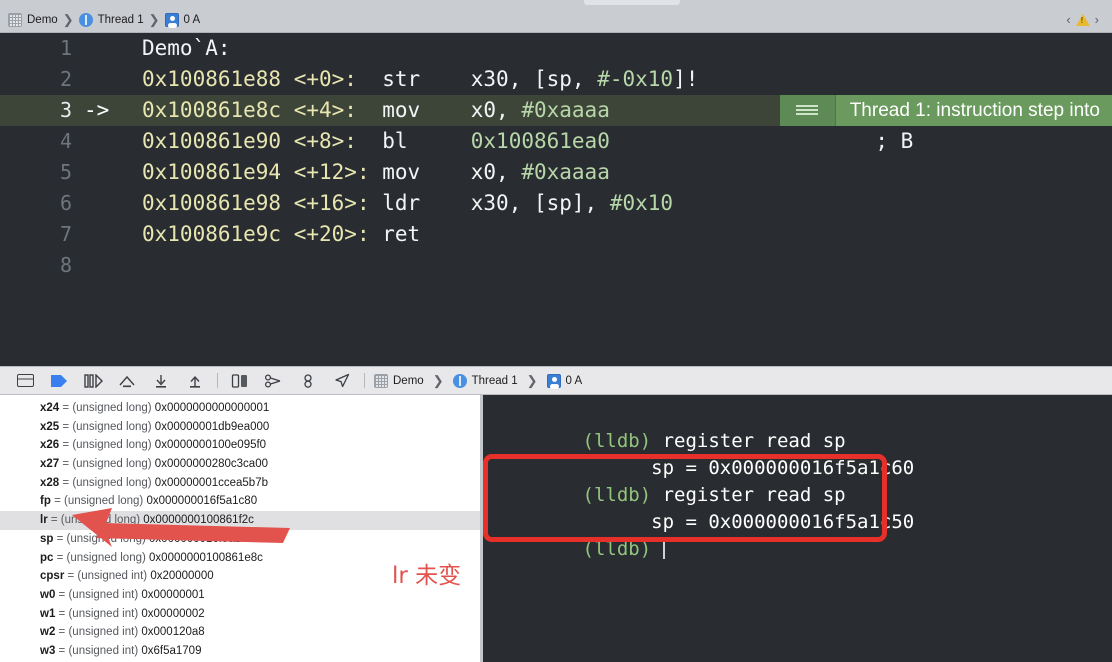  What do you see at coordinates (401, 79) in the screenshot?
I see `code-mnemonic: str` at bounding box center [401, 79].